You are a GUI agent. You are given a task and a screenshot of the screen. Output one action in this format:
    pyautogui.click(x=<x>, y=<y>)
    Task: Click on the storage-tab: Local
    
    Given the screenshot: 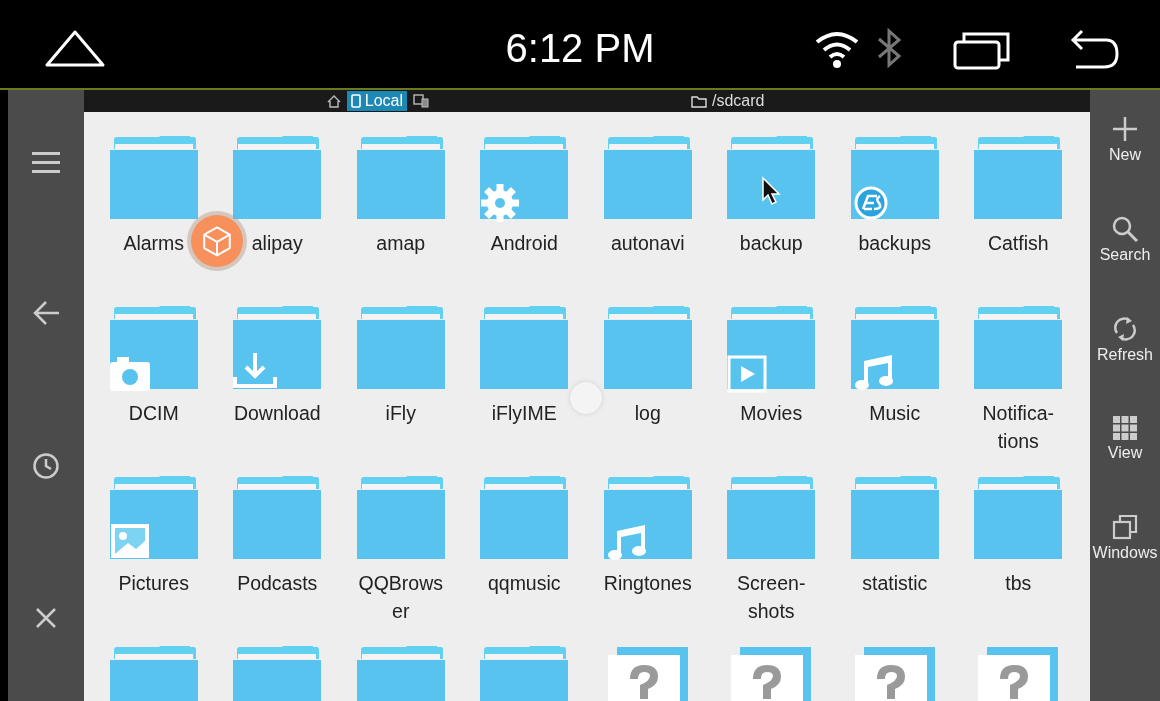 What is the action you would take?
    pyautogui.click(x=376, y=101)
    